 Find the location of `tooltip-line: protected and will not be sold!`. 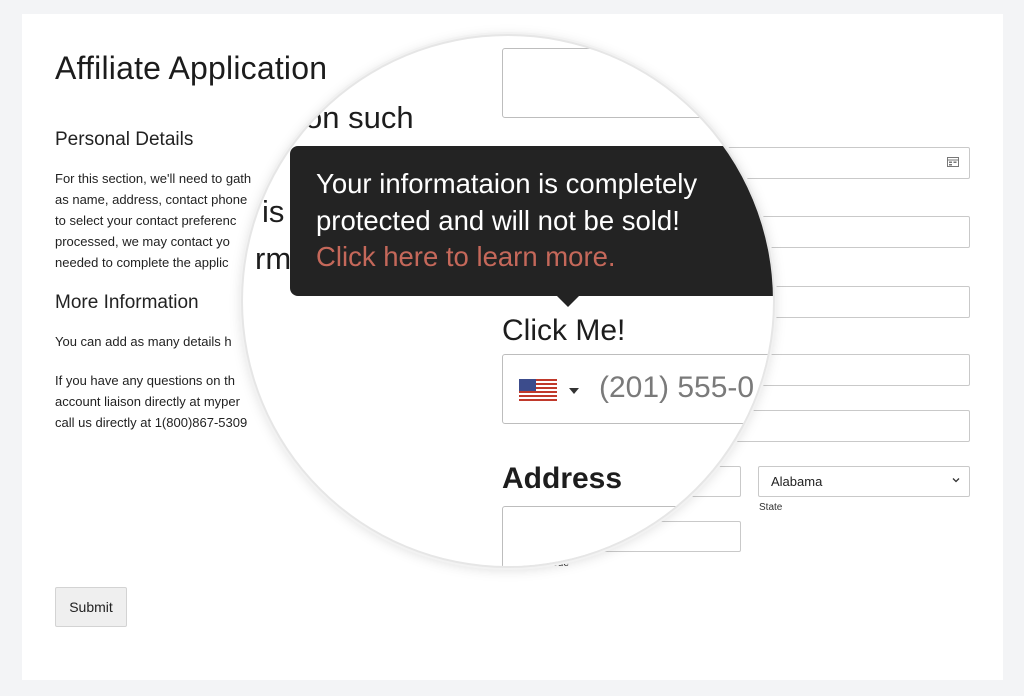

tooltip-line: protected and will not be sold! is located at coordinates (498, 220).